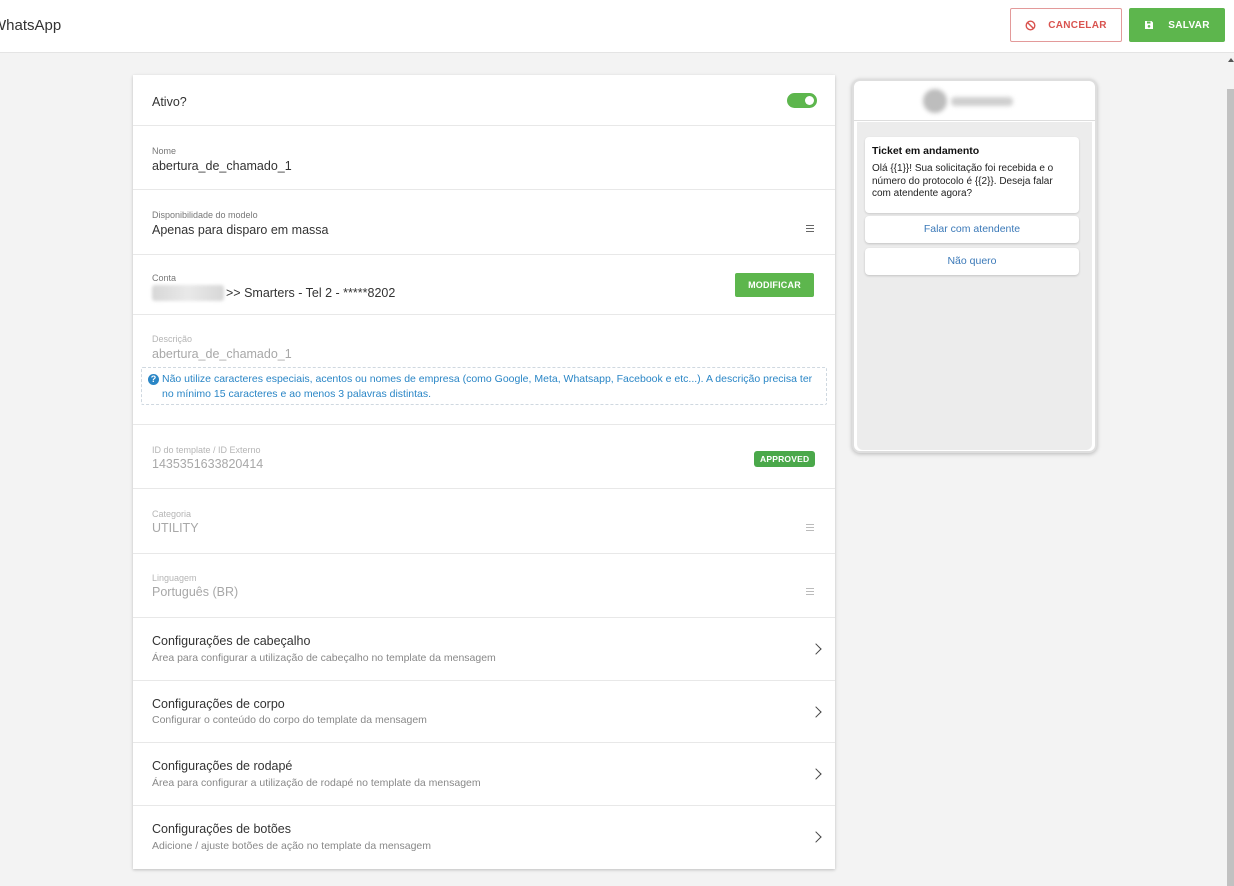 The image size is (1234, 886). I want to click on template-id-value: 1435351633820414, so click(208, 464).